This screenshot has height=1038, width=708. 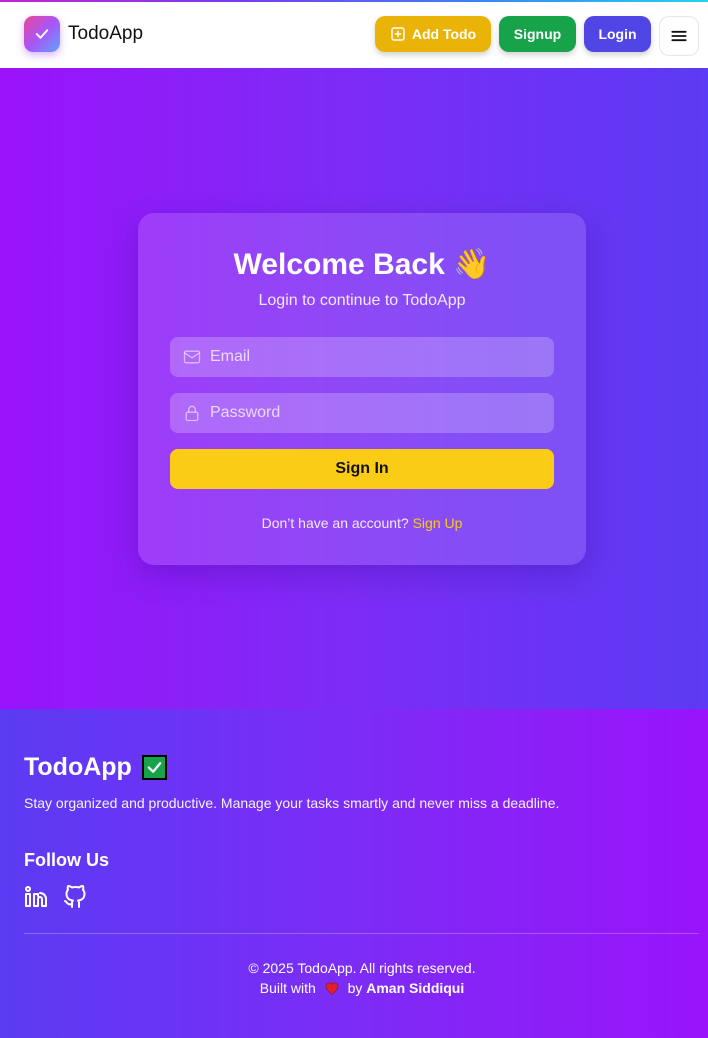 What do you see at coordinates (617, 34) in the screenshot?
I see `login-button: Login` at bounding box center [617, 34].